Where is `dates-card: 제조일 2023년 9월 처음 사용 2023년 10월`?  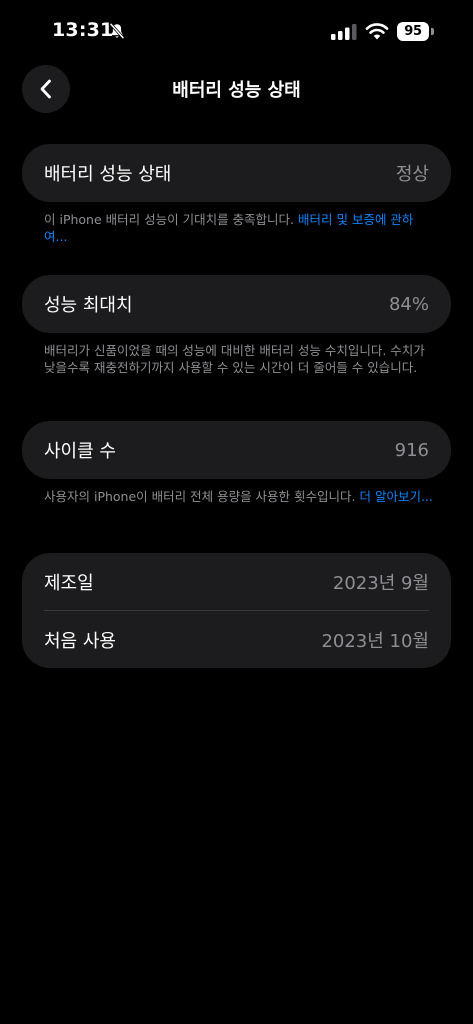 dates-card: 제조일 2023년 9월 처음 사용 2023년 10월 is located at coordinates (236, 610).